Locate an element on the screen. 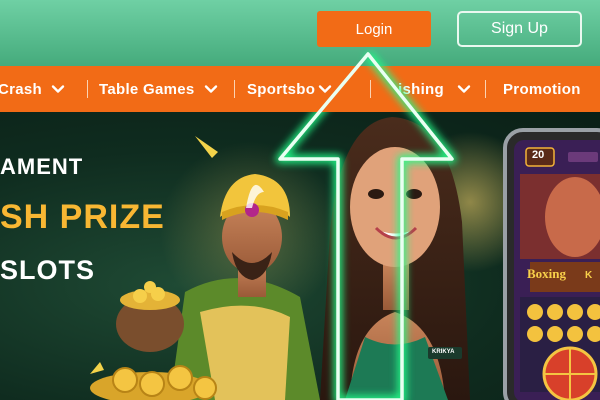 The image size is (600, 400). phone-game-title-suffix: K is located at coordinates (589, 275).